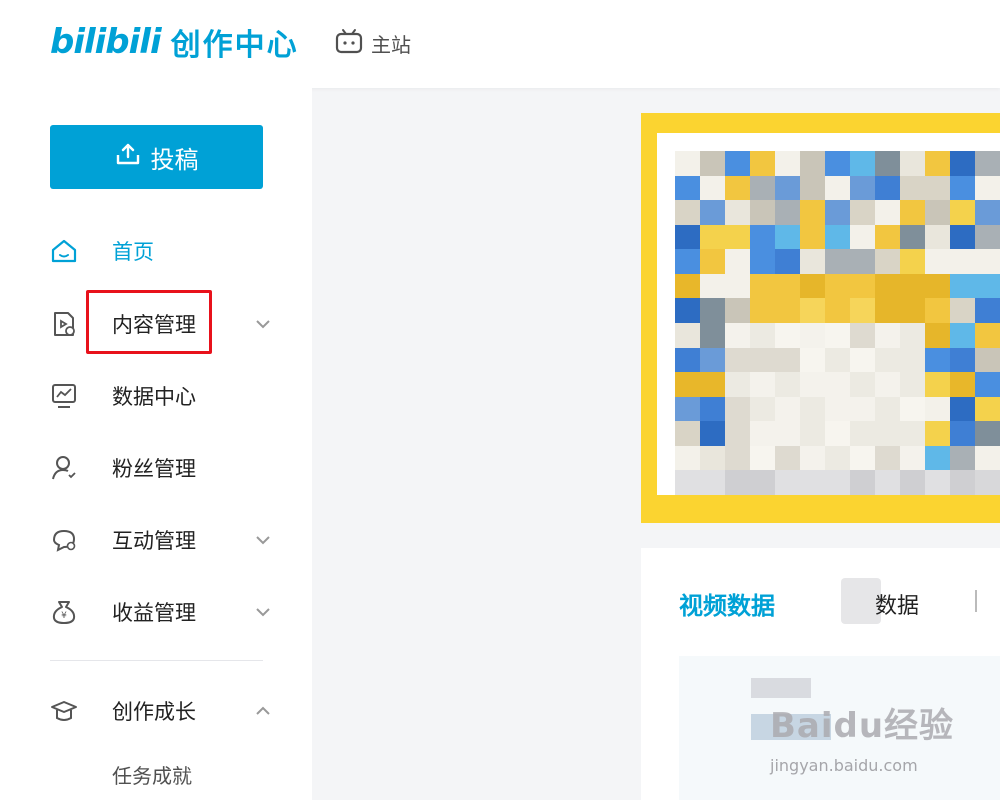 This screenshot has height=800, width=1000. Describe the element at coordinates (500, 44) in the screenshot. I see `top-header: bilibili 创作中心 主站` at that location.